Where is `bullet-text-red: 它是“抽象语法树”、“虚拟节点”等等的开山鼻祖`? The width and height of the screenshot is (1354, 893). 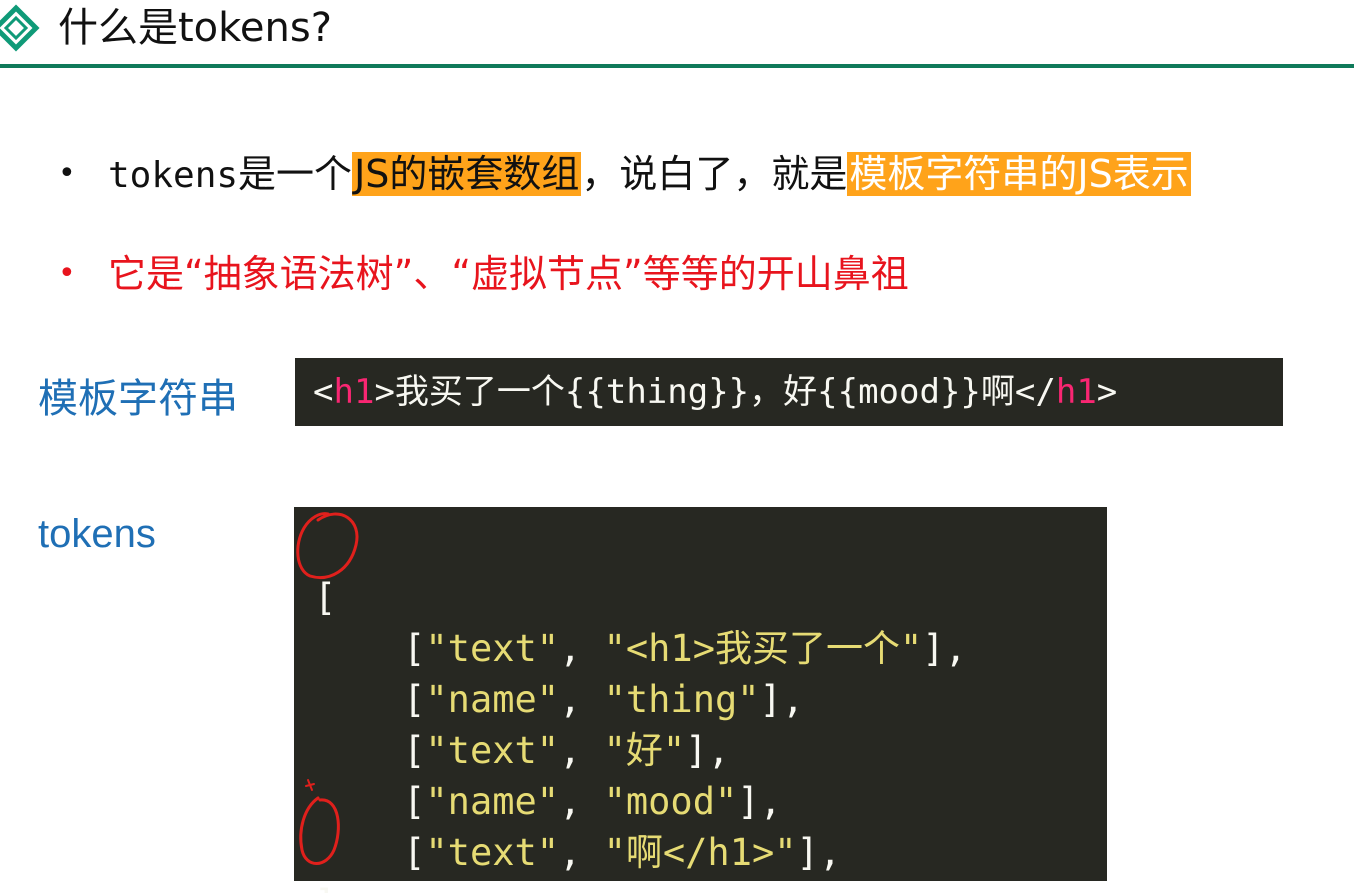 bullet-text-red: 它是“抽象语法树”、“虚拟节点”等等的开山鼻祖 is located at coordinates (508, 274).